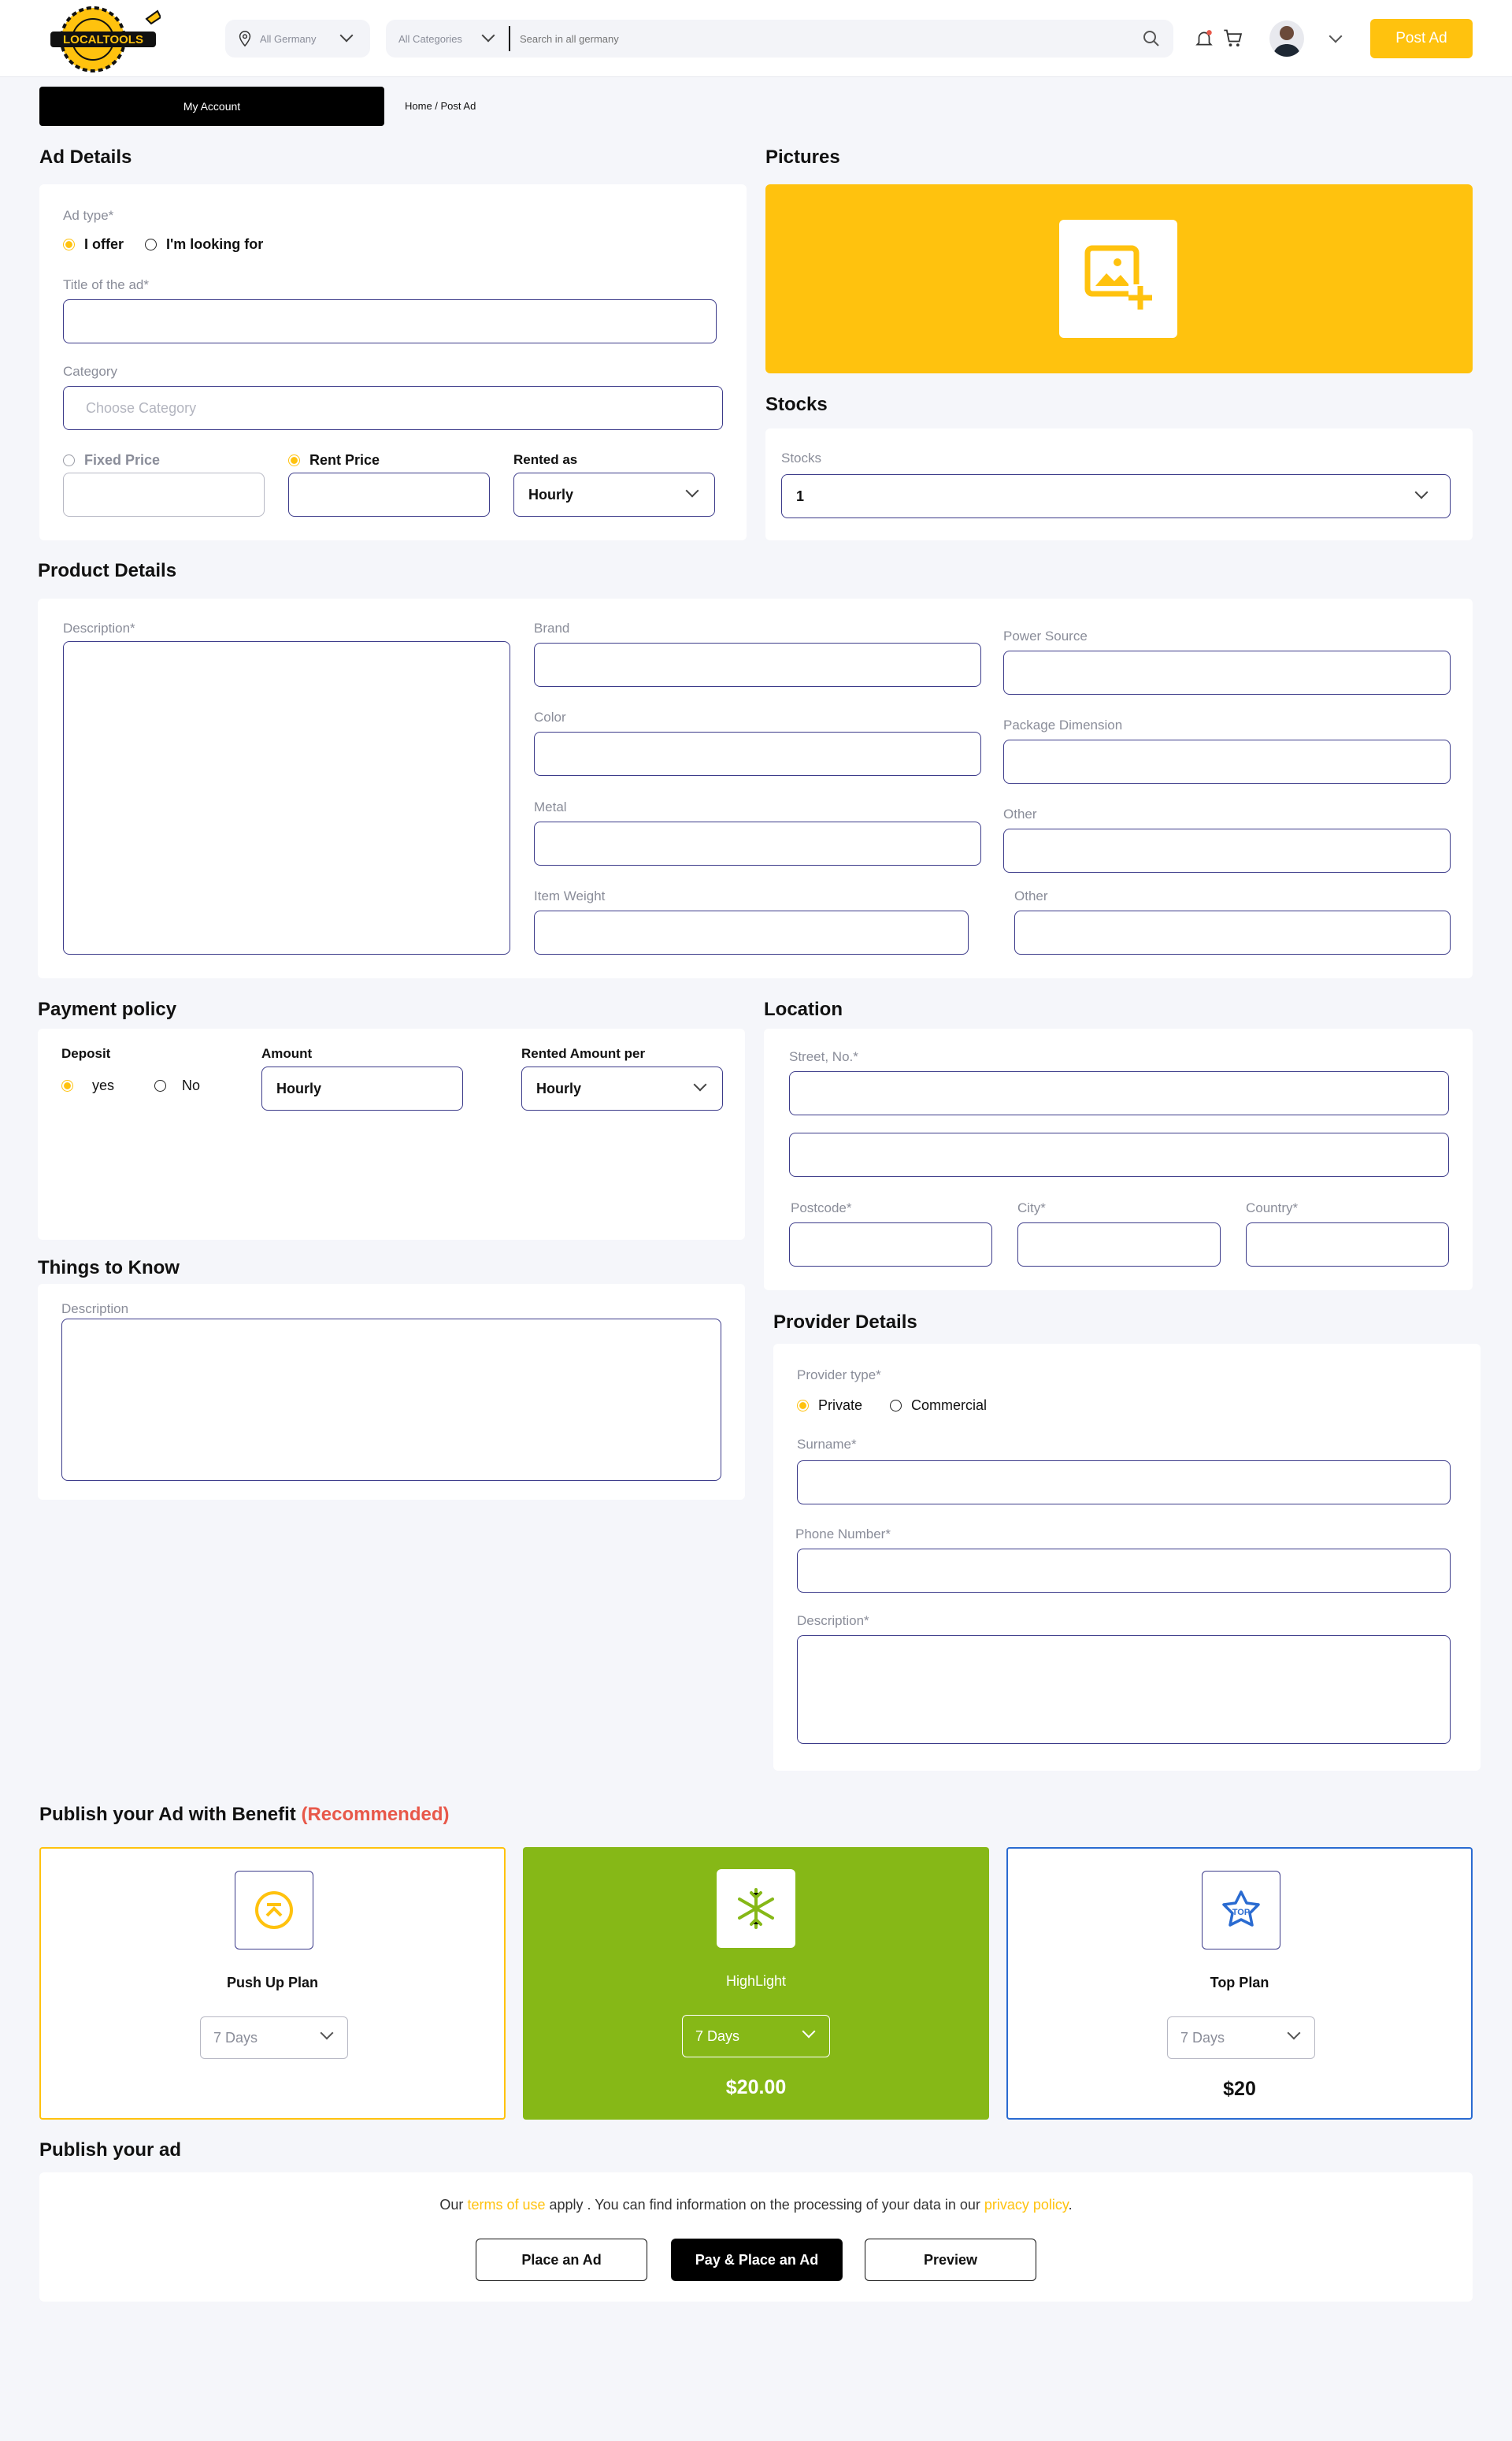  What do you see at coordinates (440, 106) in the screenshot?
I see `breadcrumb: Home / Post Ad` at bounding box center [440, 106].